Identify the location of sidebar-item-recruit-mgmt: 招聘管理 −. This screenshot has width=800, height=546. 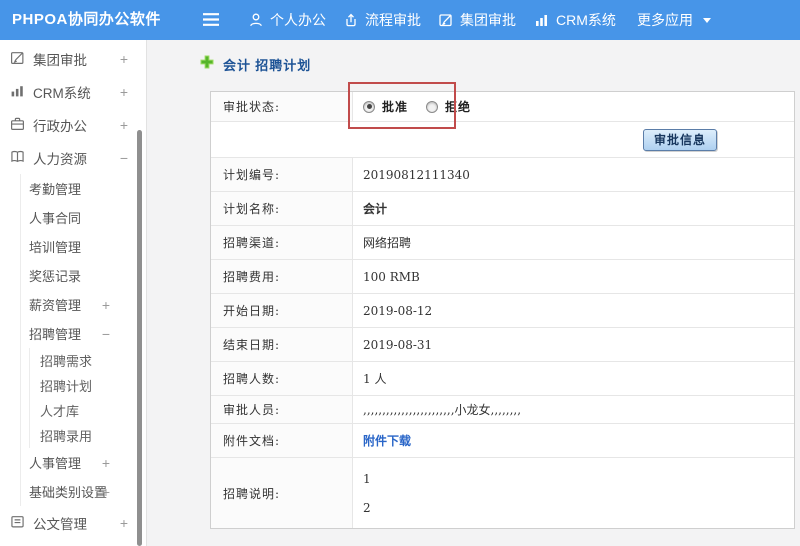
(83, 333).